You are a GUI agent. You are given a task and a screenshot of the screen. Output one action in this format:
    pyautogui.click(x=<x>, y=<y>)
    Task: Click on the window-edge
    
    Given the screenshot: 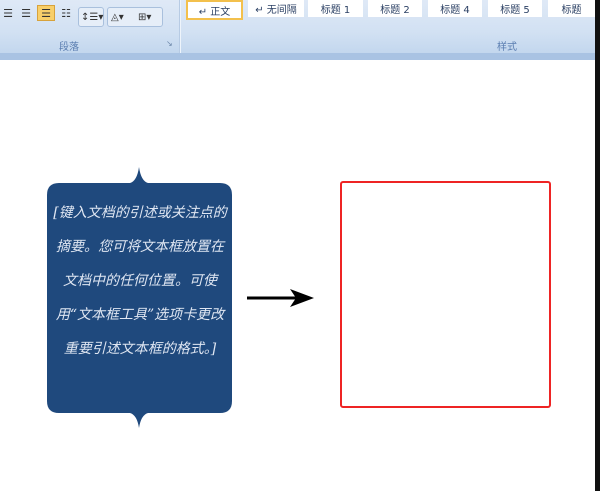 What is the action you would take?
    pyautogui.click(x=597, y=245)
    